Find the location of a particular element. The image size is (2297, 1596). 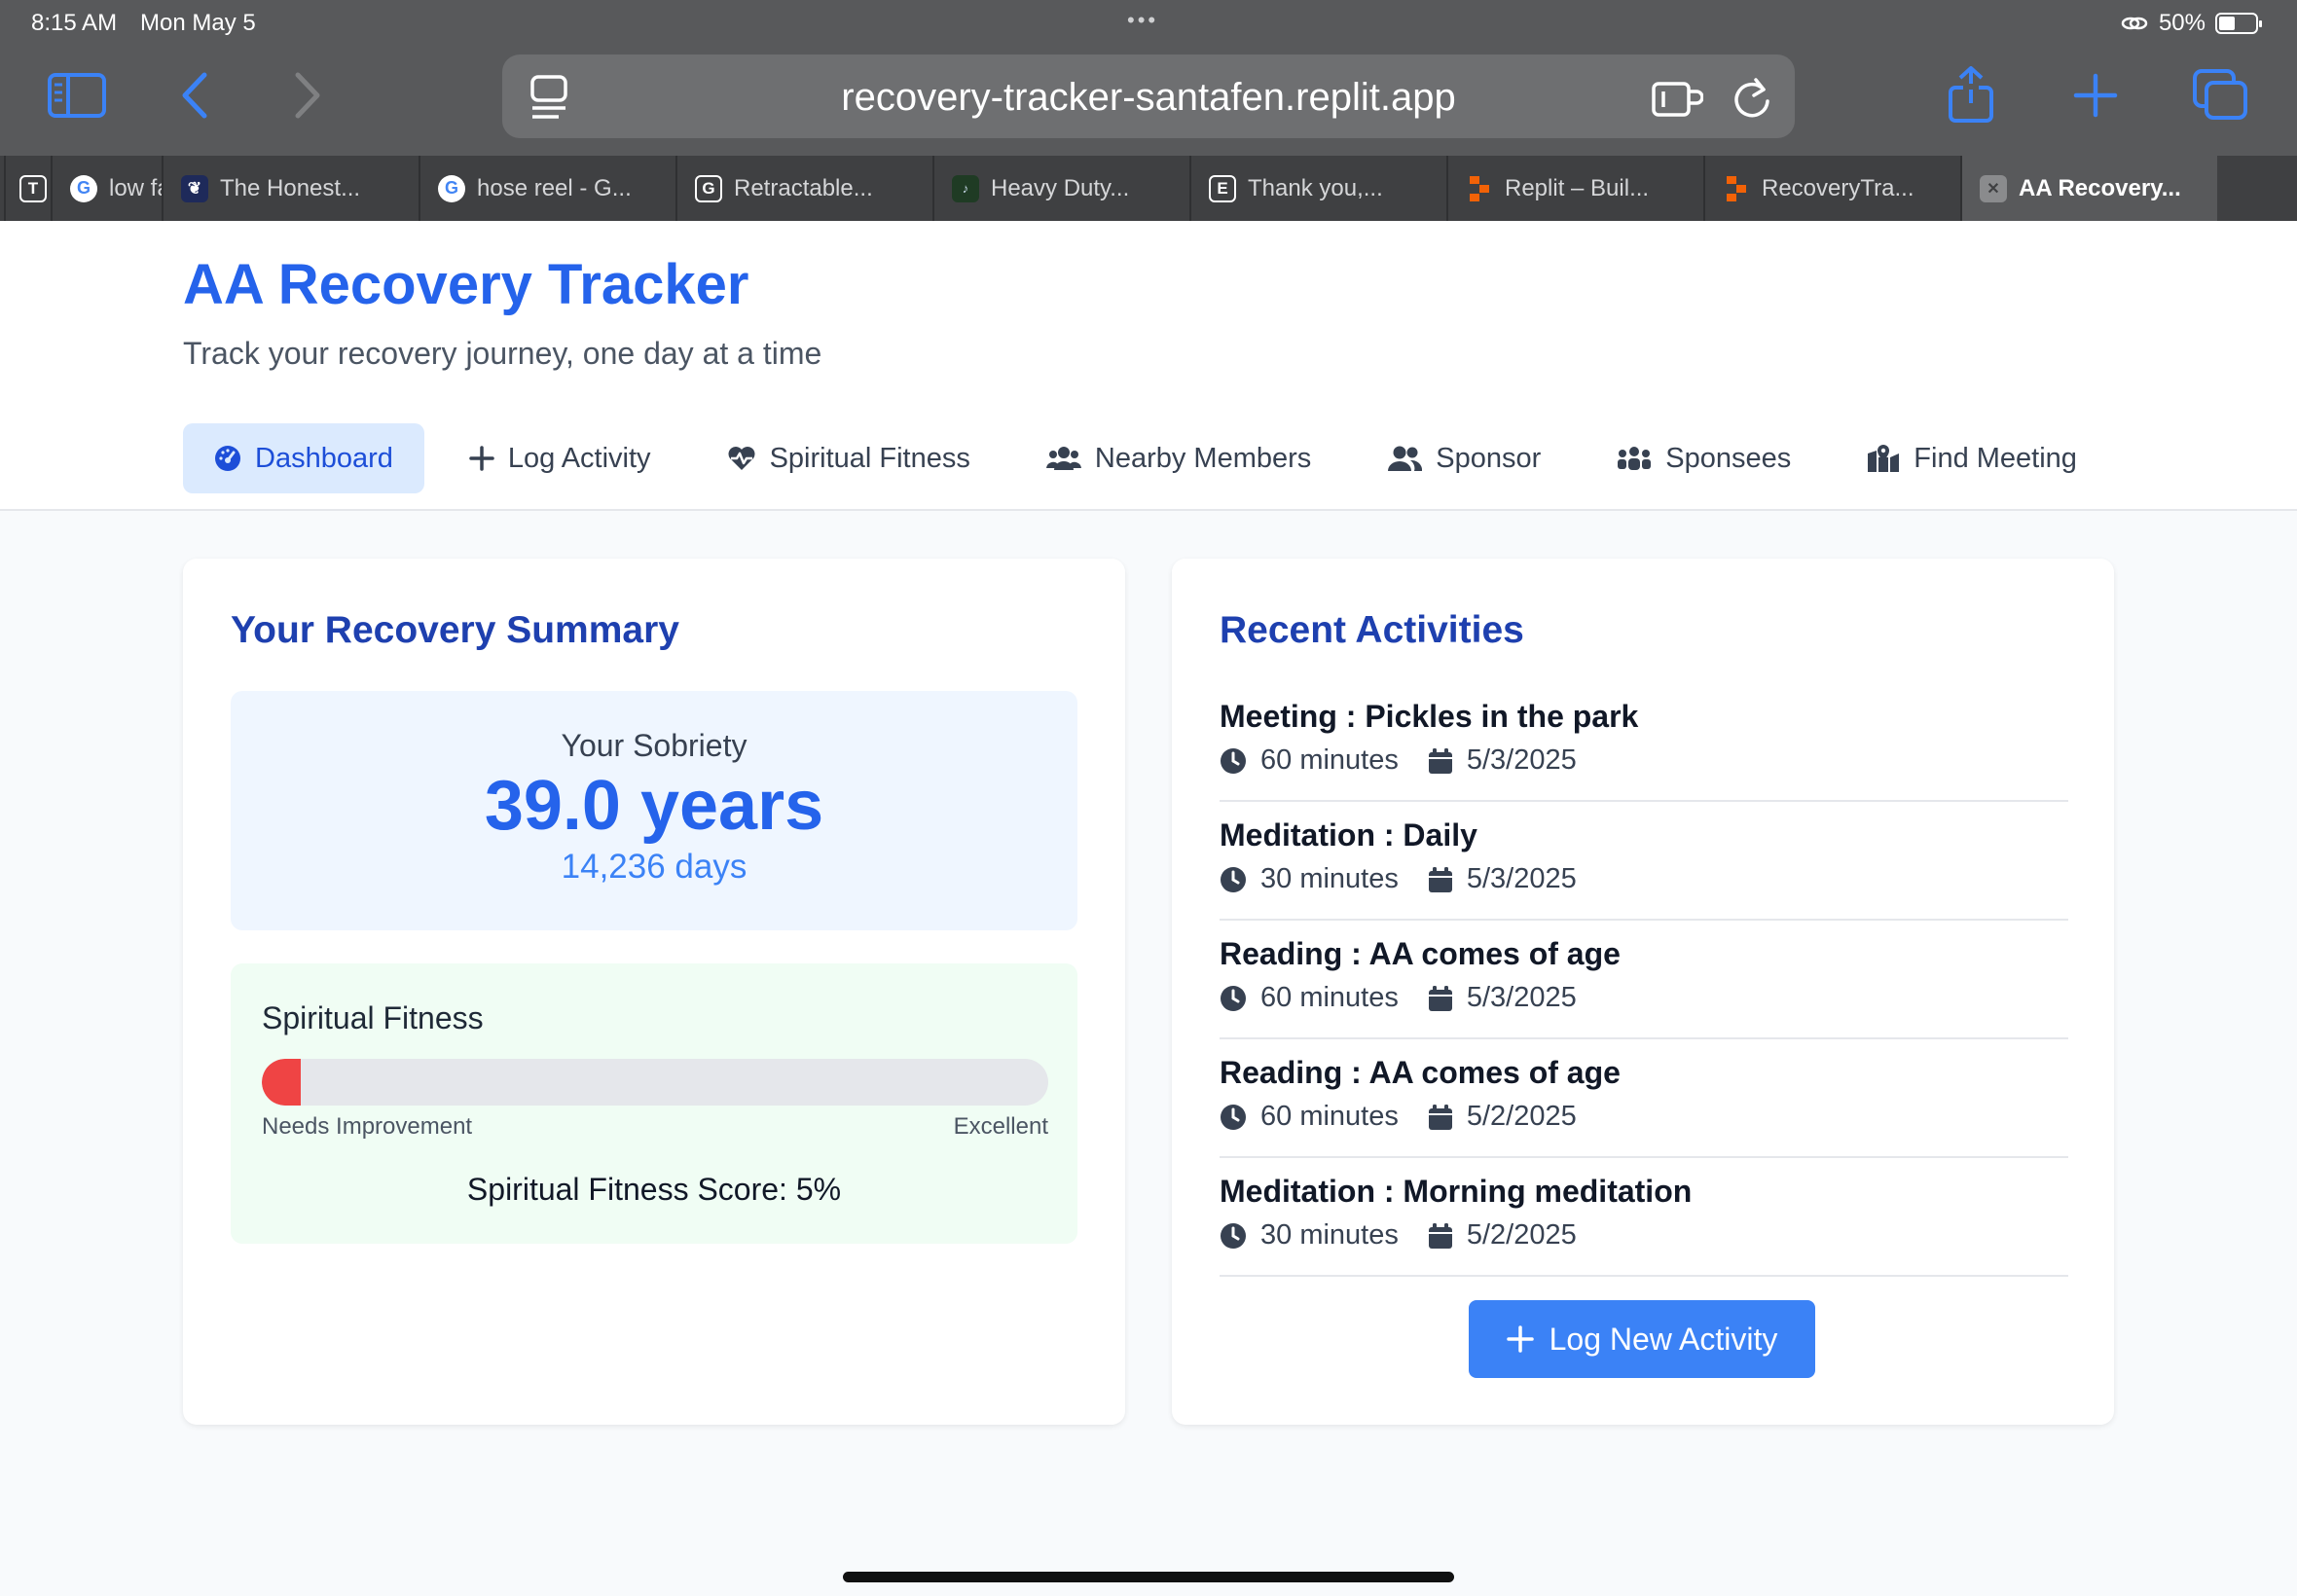

fitness-low-label: Needs Improvement is located at coordinates (367, 1126).